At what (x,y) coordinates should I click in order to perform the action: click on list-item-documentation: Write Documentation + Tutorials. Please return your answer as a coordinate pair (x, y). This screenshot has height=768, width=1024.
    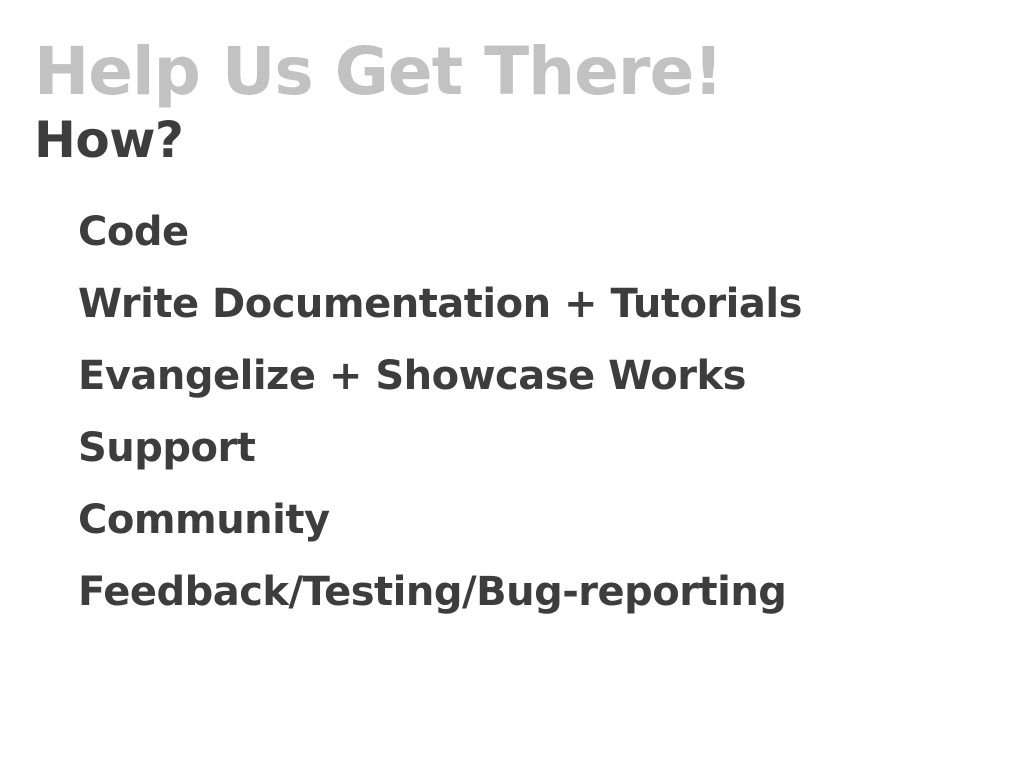
    Looking at the image, I should click on (440, 304).